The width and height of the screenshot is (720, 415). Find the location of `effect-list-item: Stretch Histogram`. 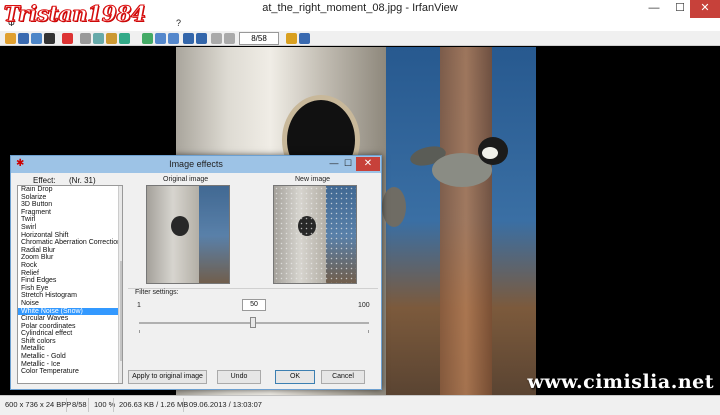

effect-list-item: Stretch Histogram is located at coordinates (70, 296).